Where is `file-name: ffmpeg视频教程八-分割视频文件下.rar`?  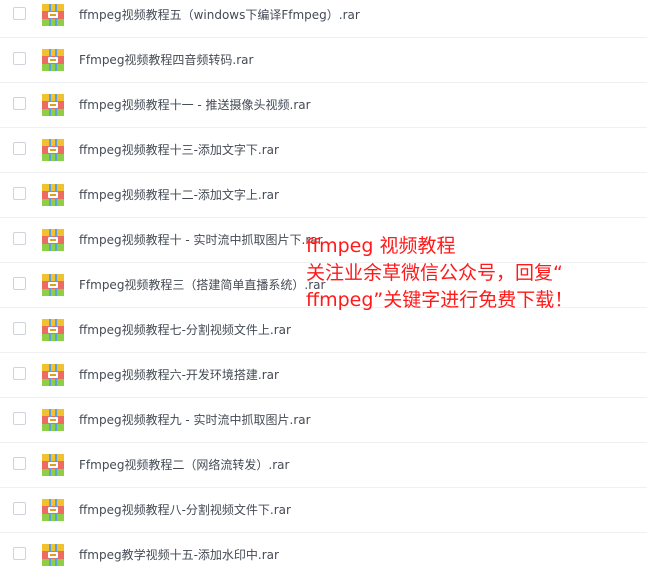
file-name: ffmpeg视频教程八-分割视频文件下.rar is located at coordinates (185, 510).